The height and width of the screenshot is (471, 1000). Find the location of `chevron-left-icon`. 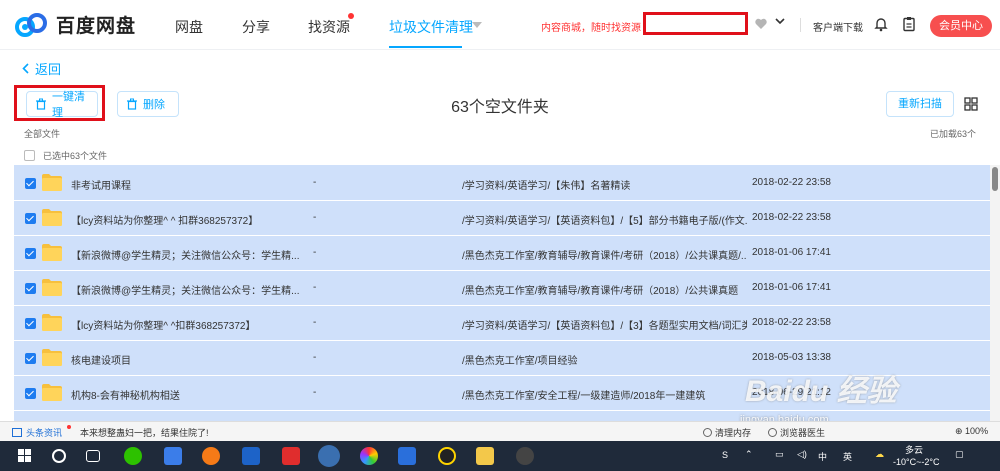

chevron-left-icon is located at coordinates (25, 69).